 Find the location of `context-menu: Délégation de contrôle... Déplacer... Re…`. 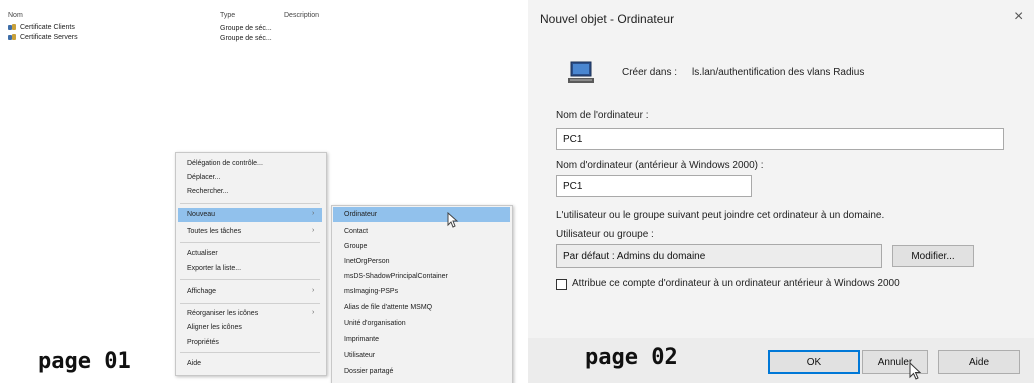

context-menu: Délégation de contrôle... Déplacer... Re… is located at coordinates (251, 264).